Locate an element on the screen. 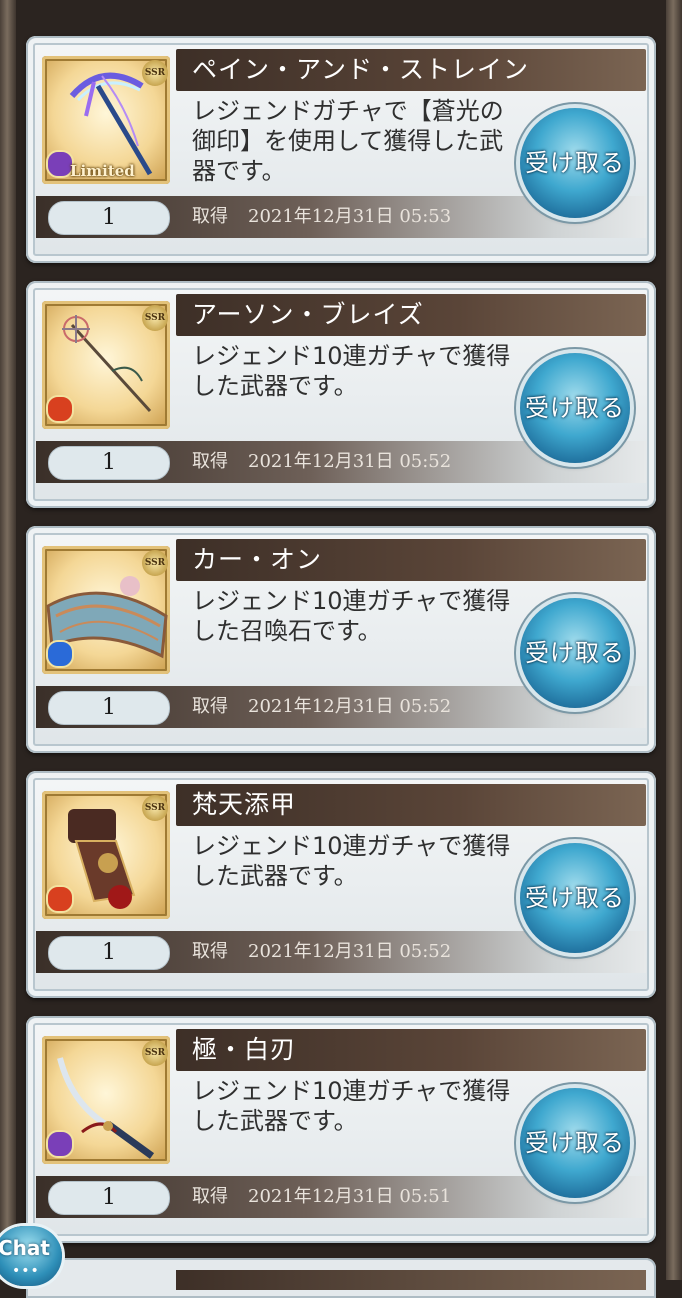  chat-label: Chat is located at coordinates (25, 1248).